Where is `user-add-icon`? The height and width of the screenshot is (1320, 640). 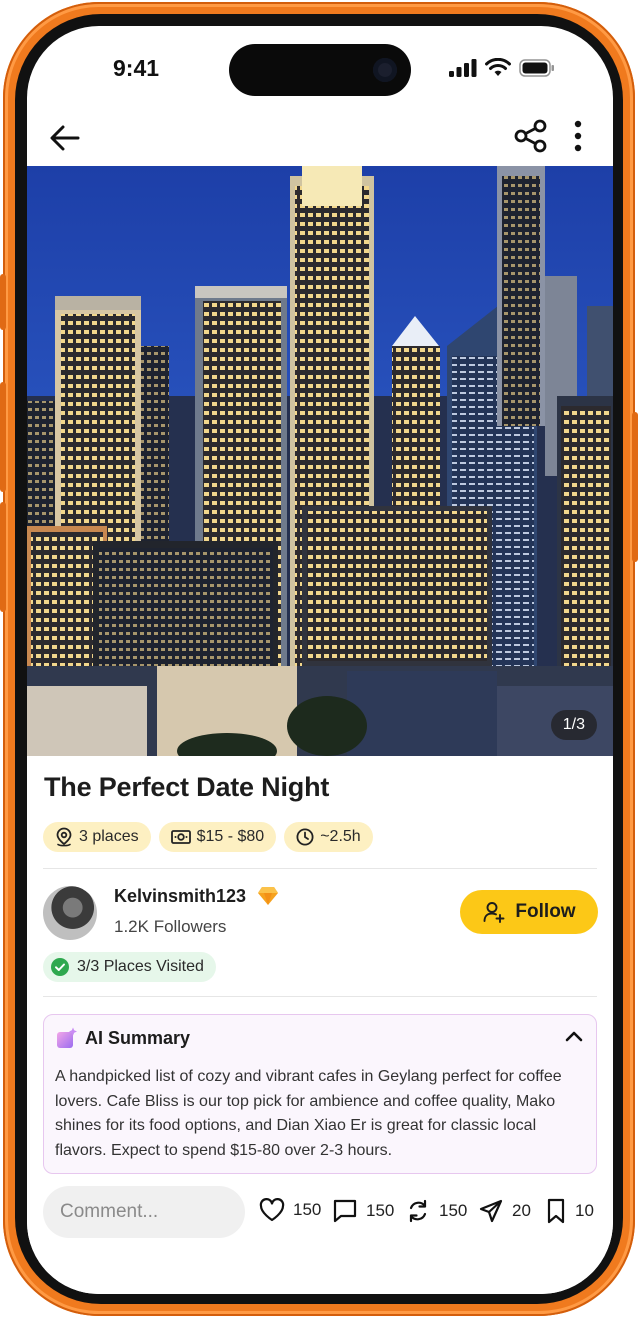 user-add-icon is located at coordinates (494, 912).